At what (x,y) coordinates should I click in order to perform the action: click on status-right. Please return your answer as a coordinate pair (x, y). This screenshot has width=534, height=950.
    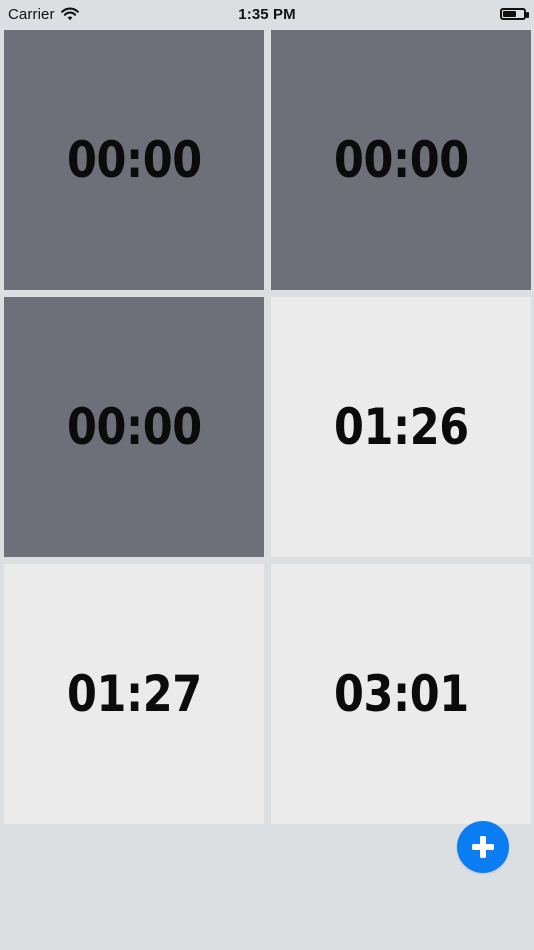
    Looking at the image, I should click on (514, 14).